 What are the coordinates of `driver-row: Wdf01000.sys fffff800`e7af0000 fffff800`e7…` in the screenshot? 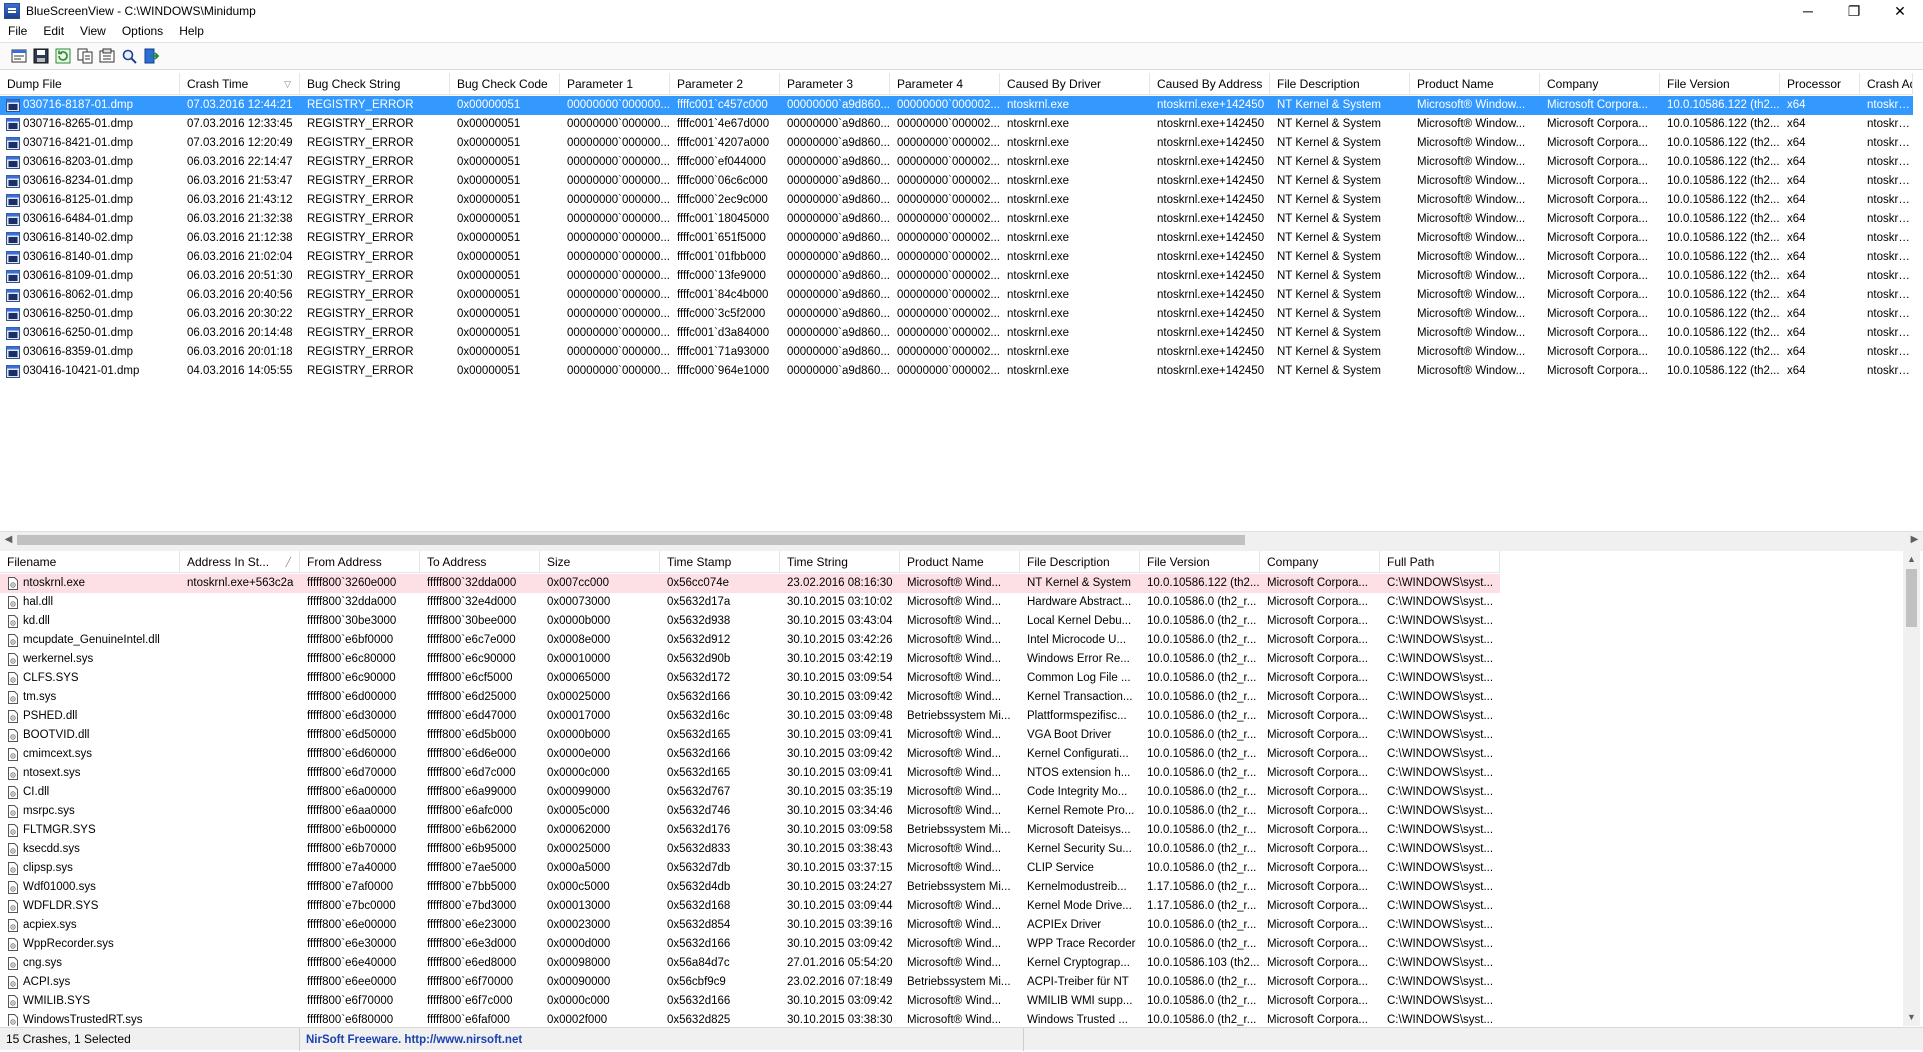 It's located at (750, 887).